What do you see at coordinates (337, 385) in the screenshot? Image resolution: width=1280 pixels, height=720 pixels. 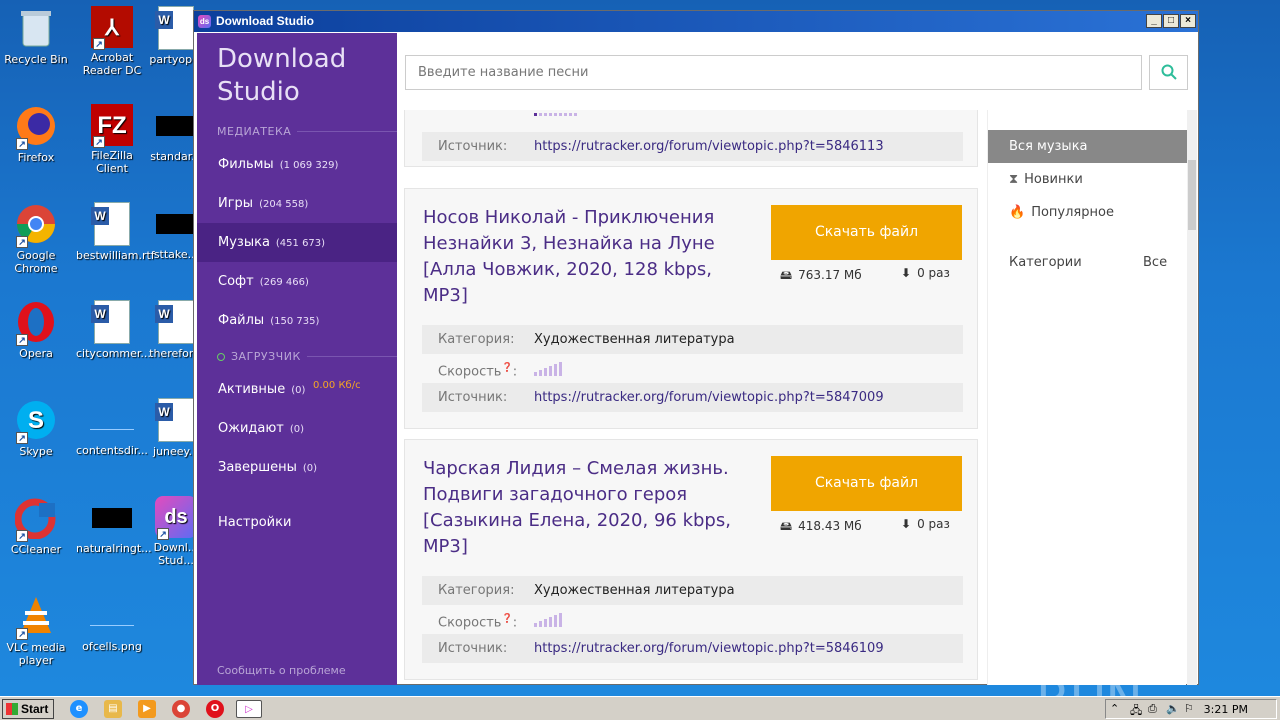 I see `download-speed: 0.00 Кб/с` at bounding box center [337, 385].